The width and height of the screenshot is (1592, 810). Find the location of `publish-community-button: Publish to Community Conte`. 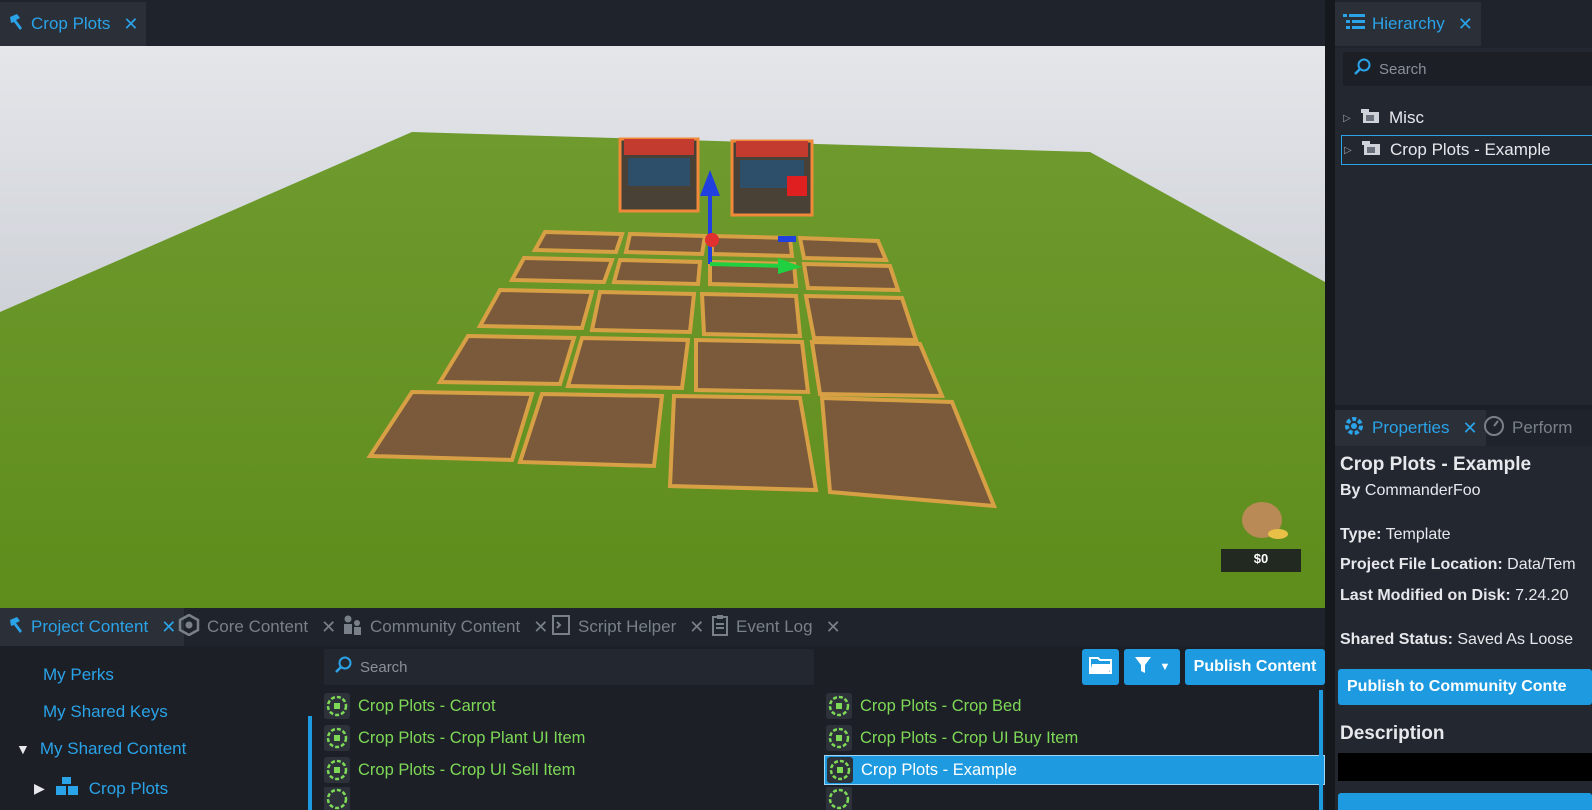

publish-community-button: Publish to Community Conte is located at coordinates (1465, 687).